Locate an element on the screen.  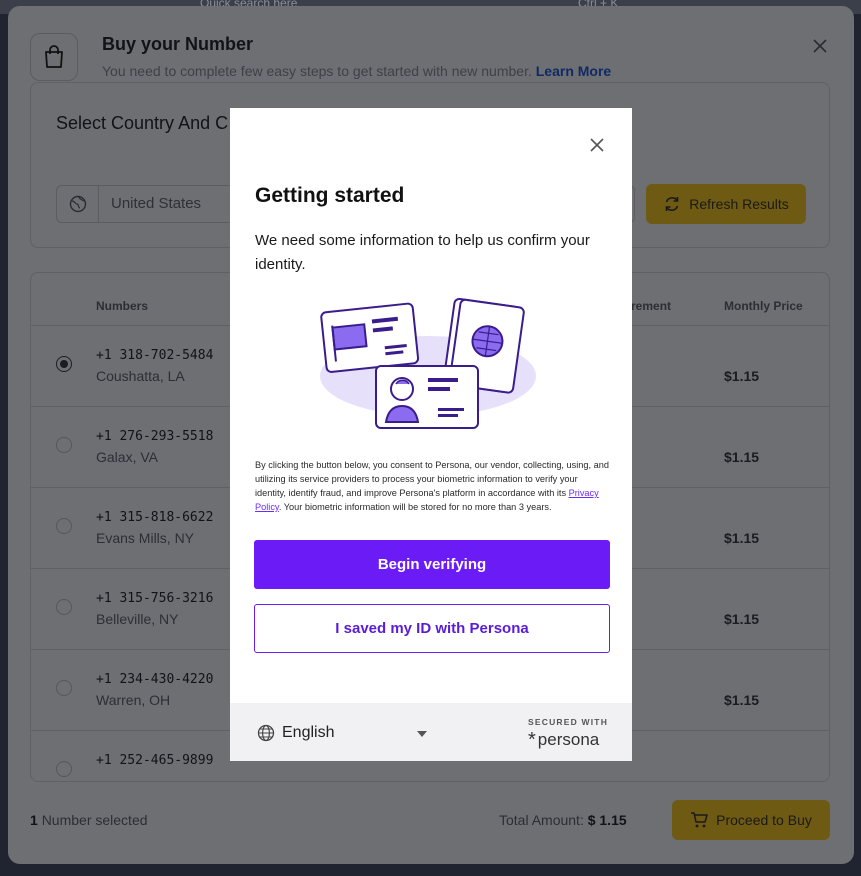
selected-text: Number selected is located at coordinates (94, 820).